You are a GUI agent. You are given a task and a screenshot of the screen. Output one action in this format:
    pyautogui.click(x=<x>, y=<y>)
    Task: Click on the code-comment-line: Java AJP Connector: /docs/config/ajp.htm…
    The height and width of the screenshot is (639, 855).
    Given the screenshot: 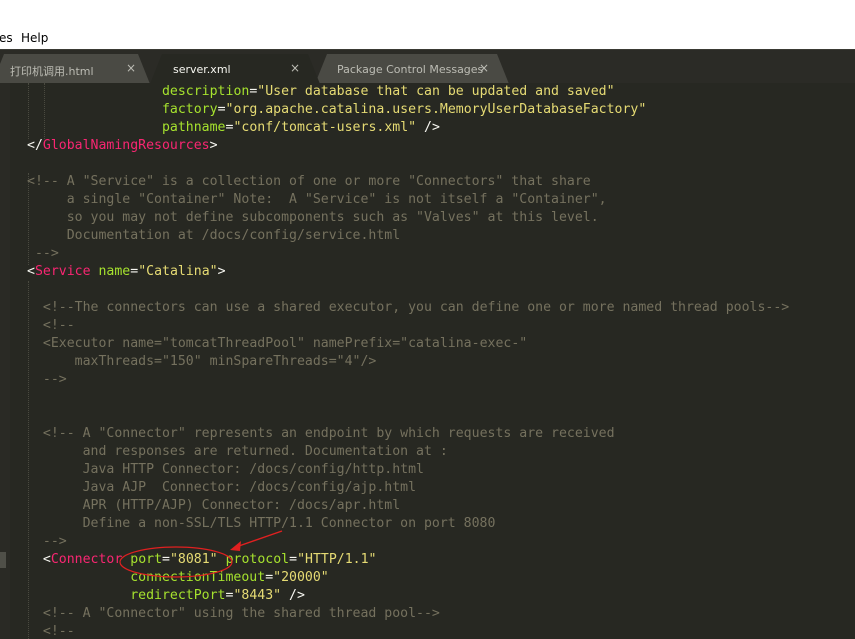 What is the action you would take?
    pyautogui.click(x=249, y=487)
    